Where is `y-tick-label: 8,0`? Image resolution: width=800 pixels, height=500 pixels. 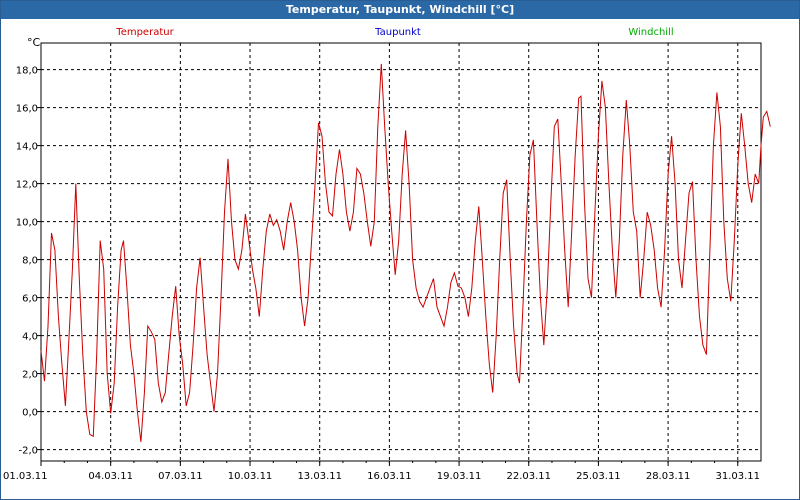
y-tick-label: 8,0 is located at coordinates (30, 261).